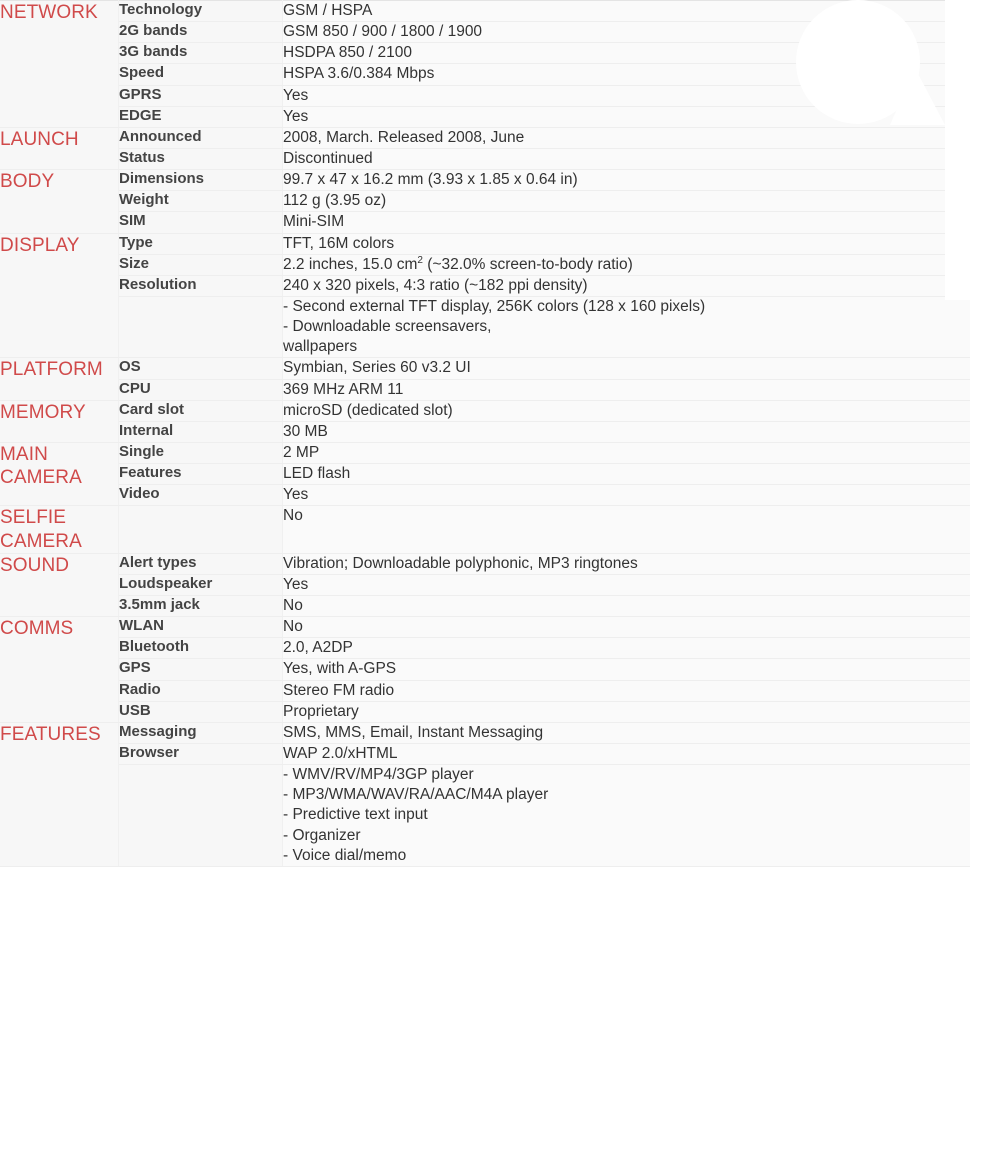  Describe the element at coordinates (200, 390) in the screenshot. I see `spec-label: CPU` at that location.